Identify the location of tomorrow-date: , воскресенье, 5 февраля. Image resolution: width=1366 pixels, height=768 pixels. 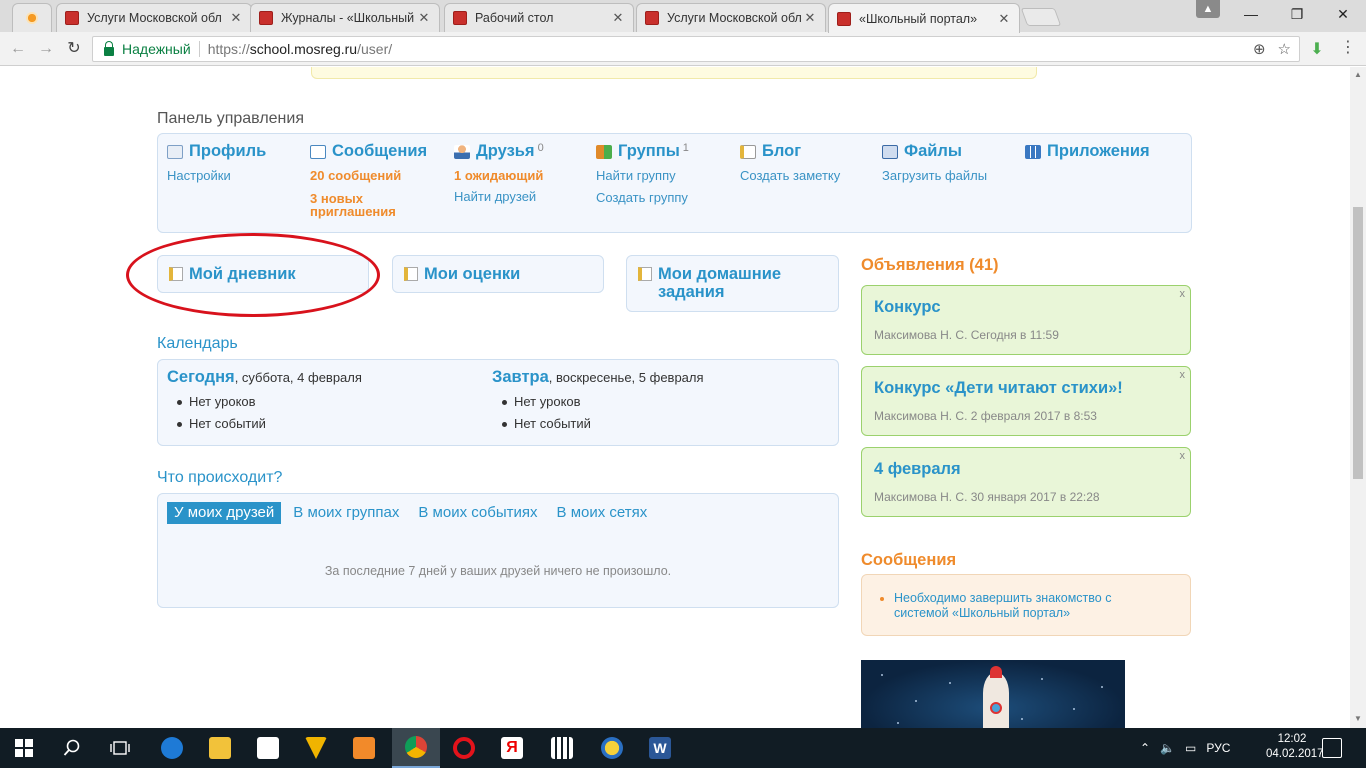
(626, 377).